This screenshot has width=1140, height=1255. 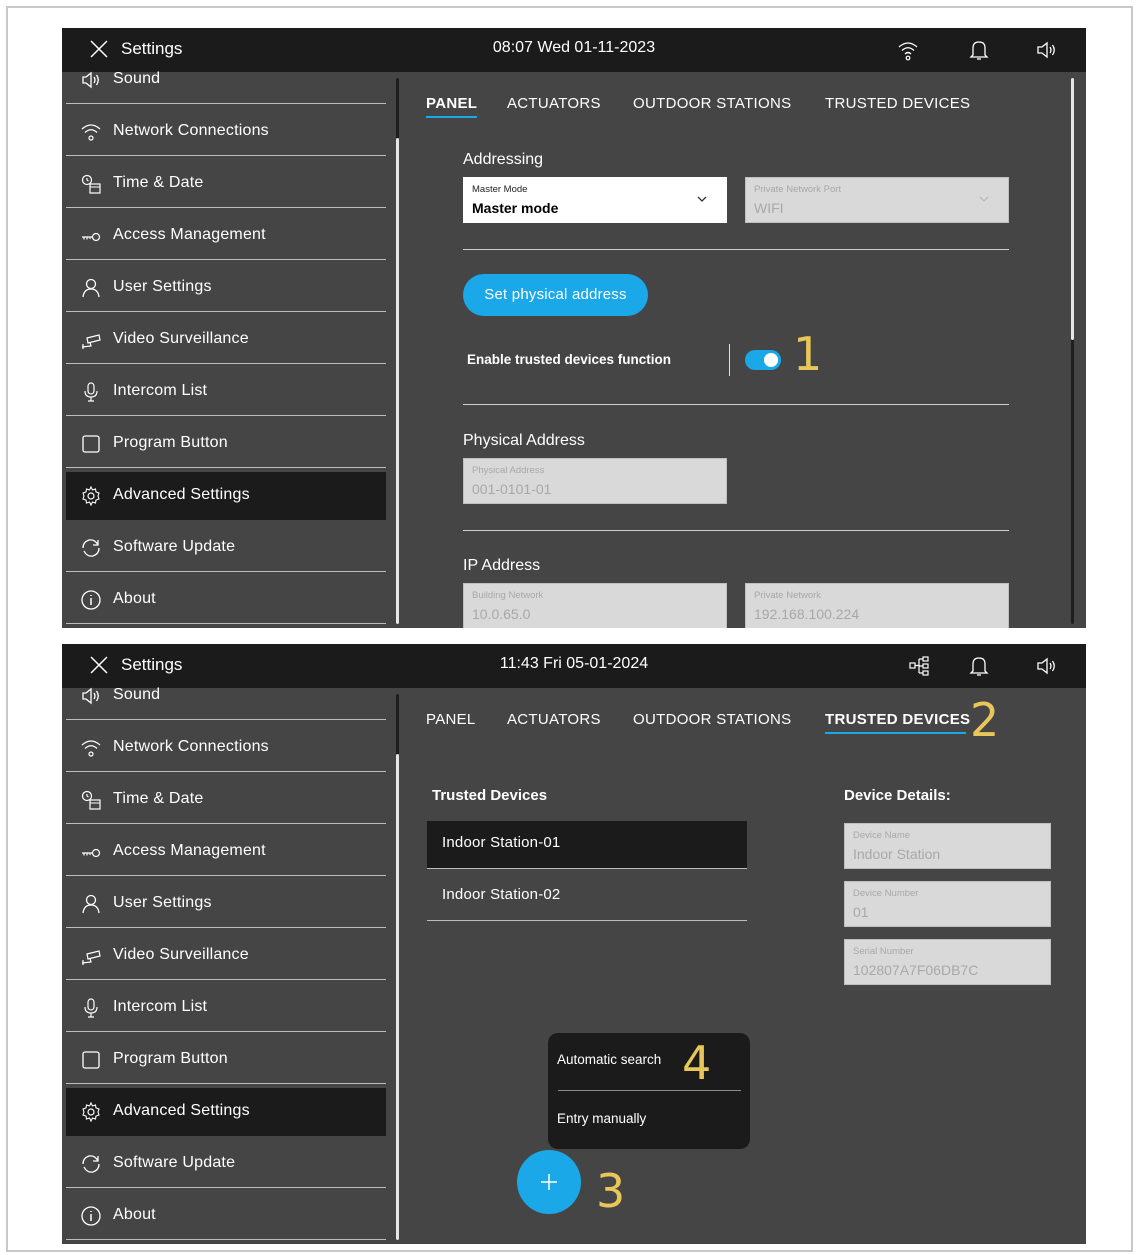 I want to click on field-label: Physical Address, so click(x=508, y=470).